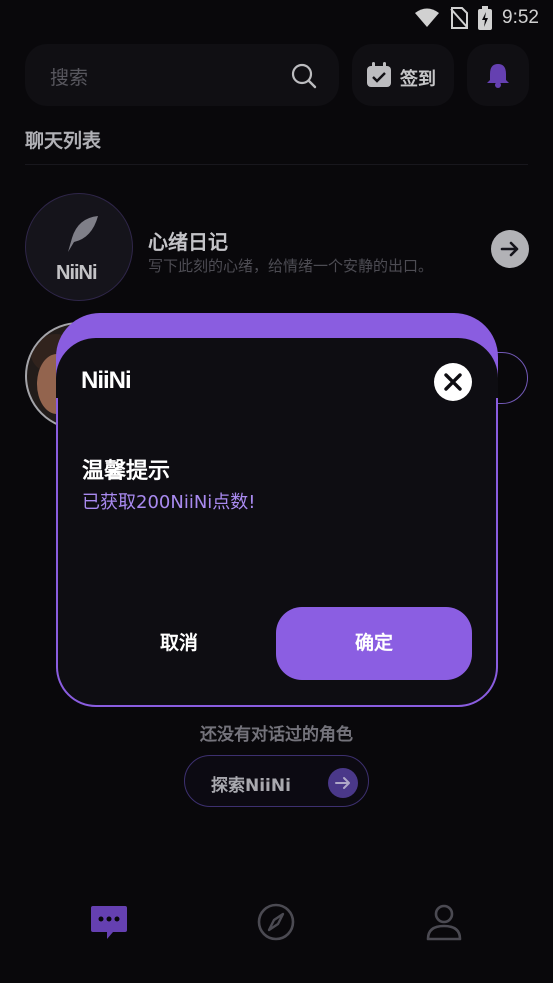 The width and height of the screenshot is (553, 983). I want to click on modal-message: 已获取200NiiNi点数!, so click(169, 502).